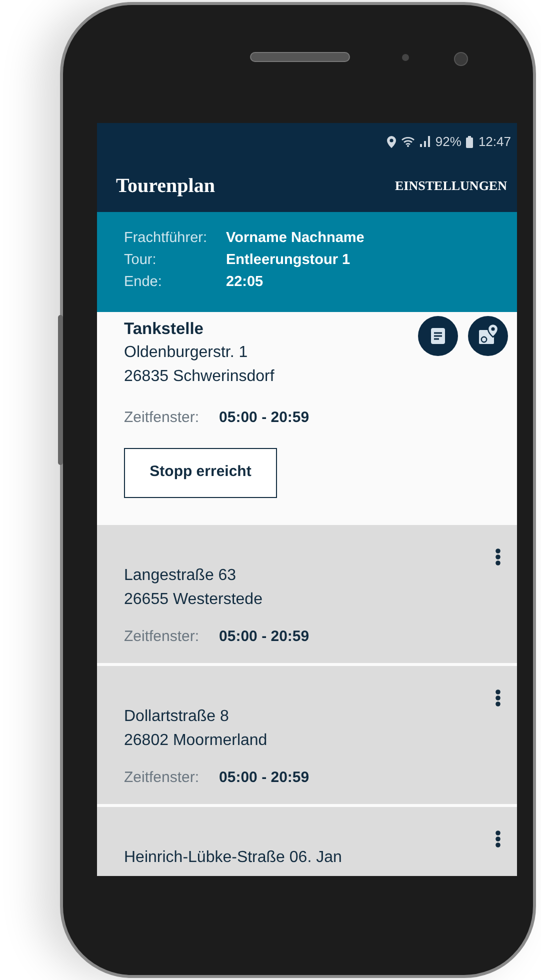  I want to click on battery-icon, so click(470, 142).